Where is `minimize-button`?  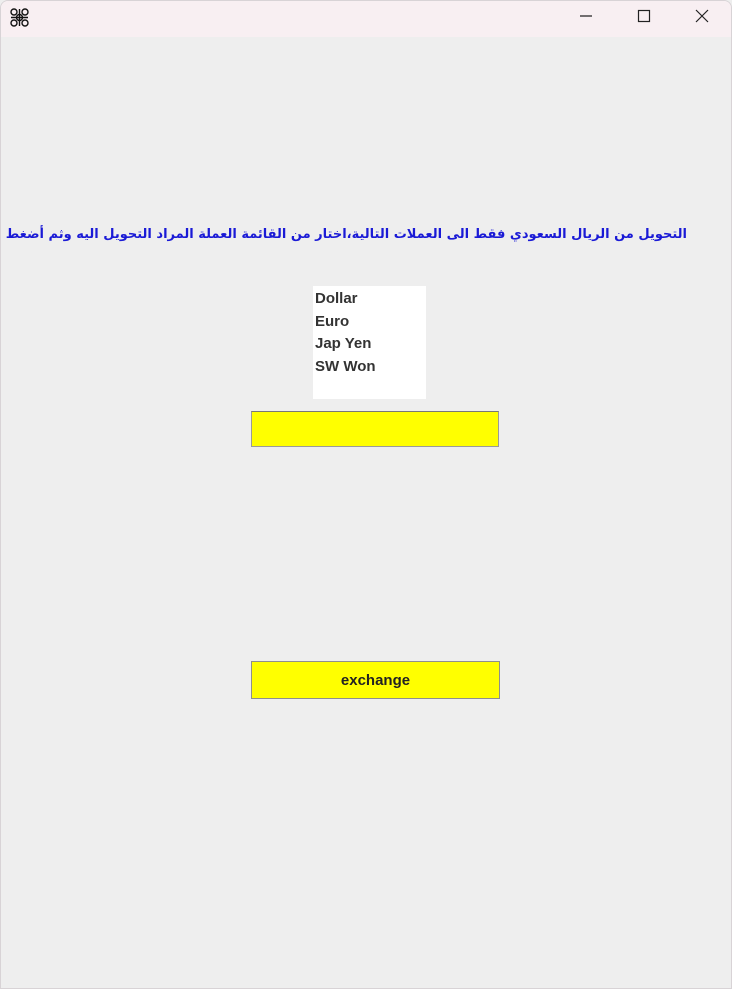 minimize-button is located at coordinates (586, 18).